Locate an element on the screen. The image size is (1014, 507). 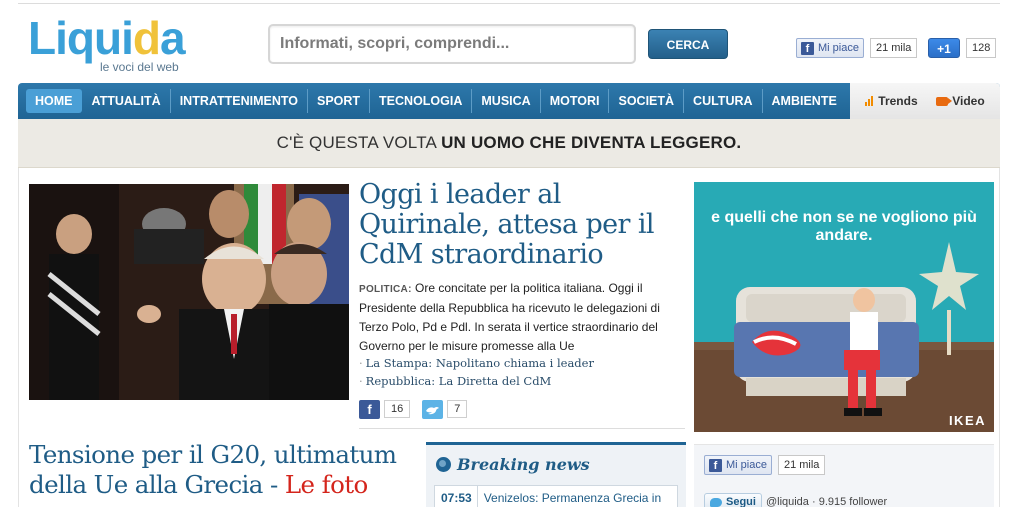
nav-item-attualit: ATTUALITÀ is located at coordinates (127, 101).